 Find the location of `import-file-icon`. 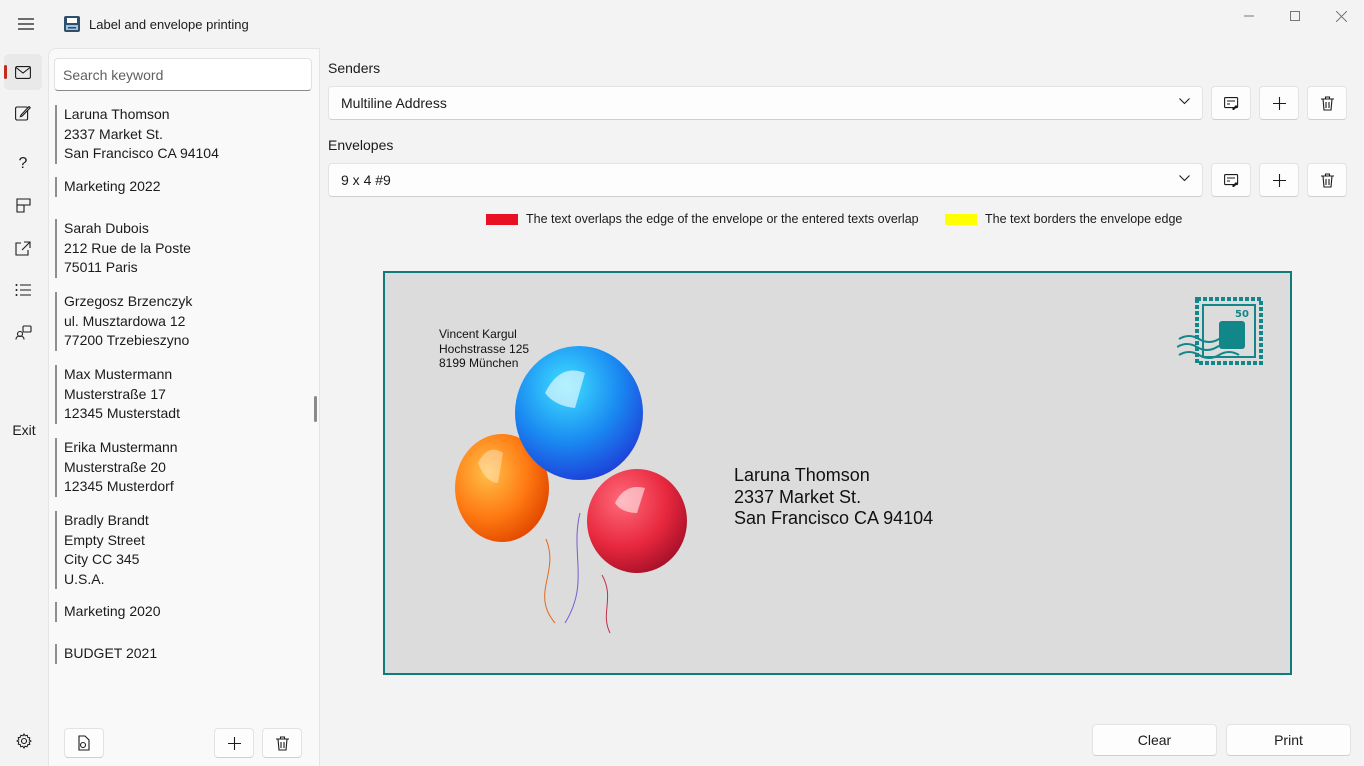

import-file-icon is located at coordinates (84, 743).